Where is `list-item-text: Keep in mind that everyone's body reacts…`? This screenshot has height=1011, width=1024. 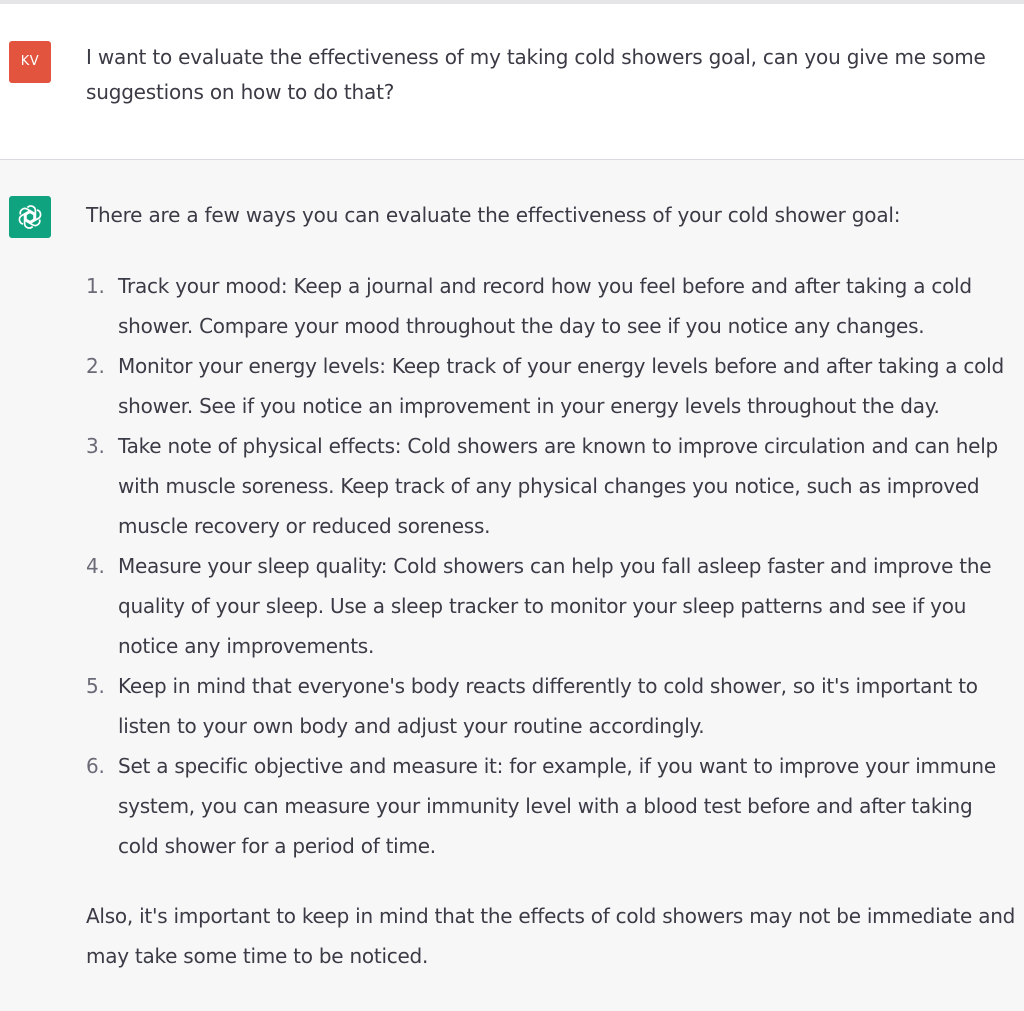 list-item-text: Keep in mind that everyone's body reacts… is located at coordinates (548, 706).